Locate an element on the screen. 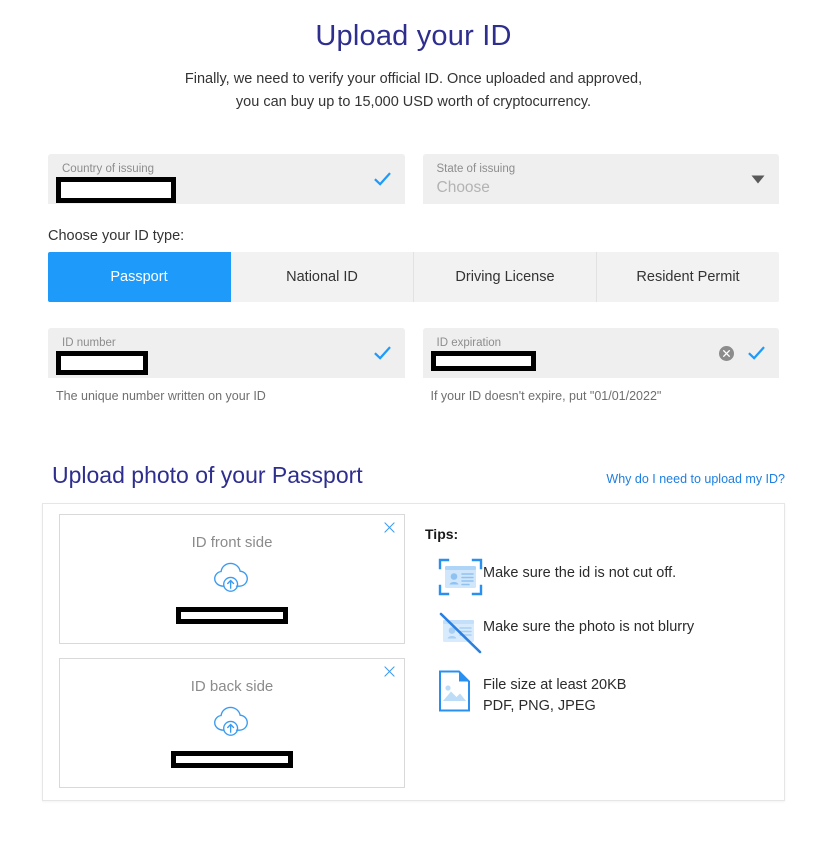 The width and height of the screenshot is (827, 853). tip-text-not-cut-off: Make sure the id is not cut off. is located at coordinates (579, 571).